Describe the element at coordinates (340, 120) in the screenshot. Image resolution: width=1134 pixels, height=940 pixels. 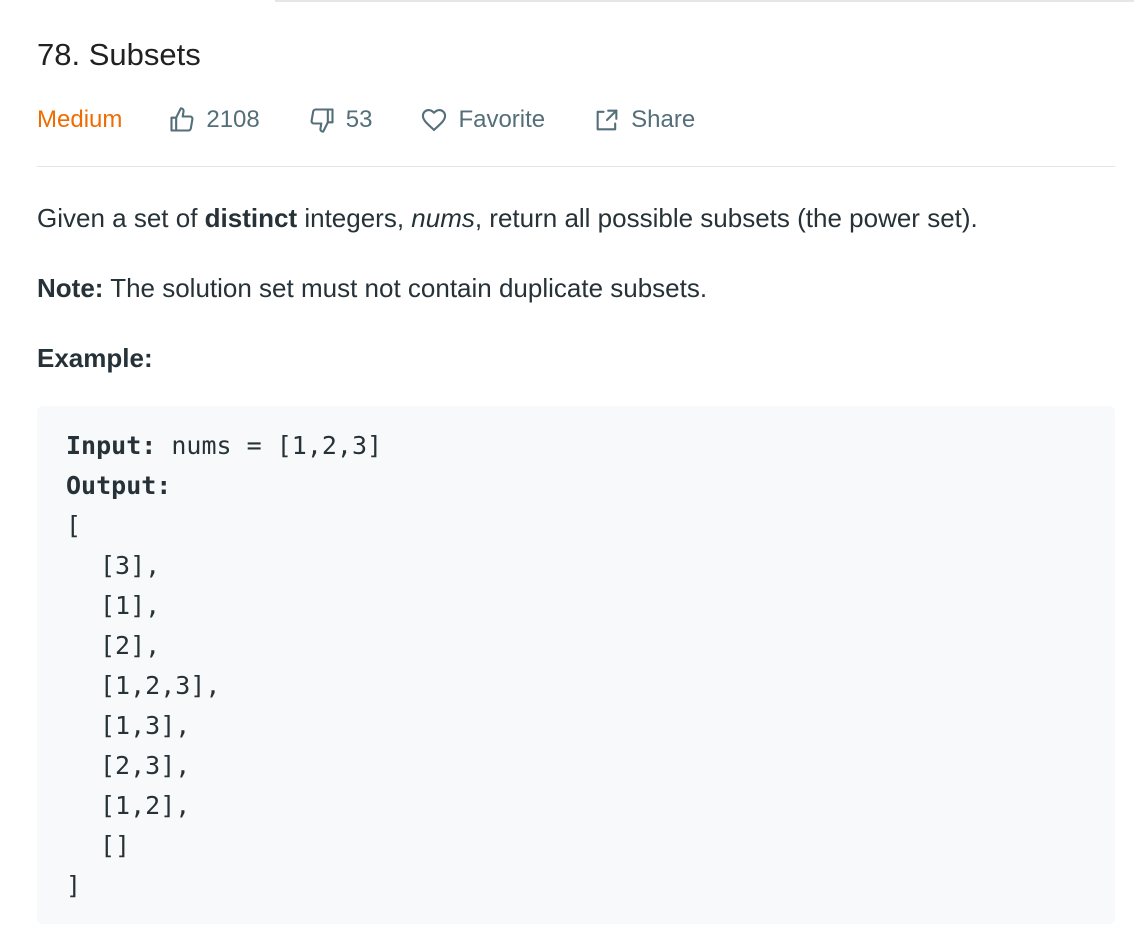
I see `dislike-button: 53` at that location.